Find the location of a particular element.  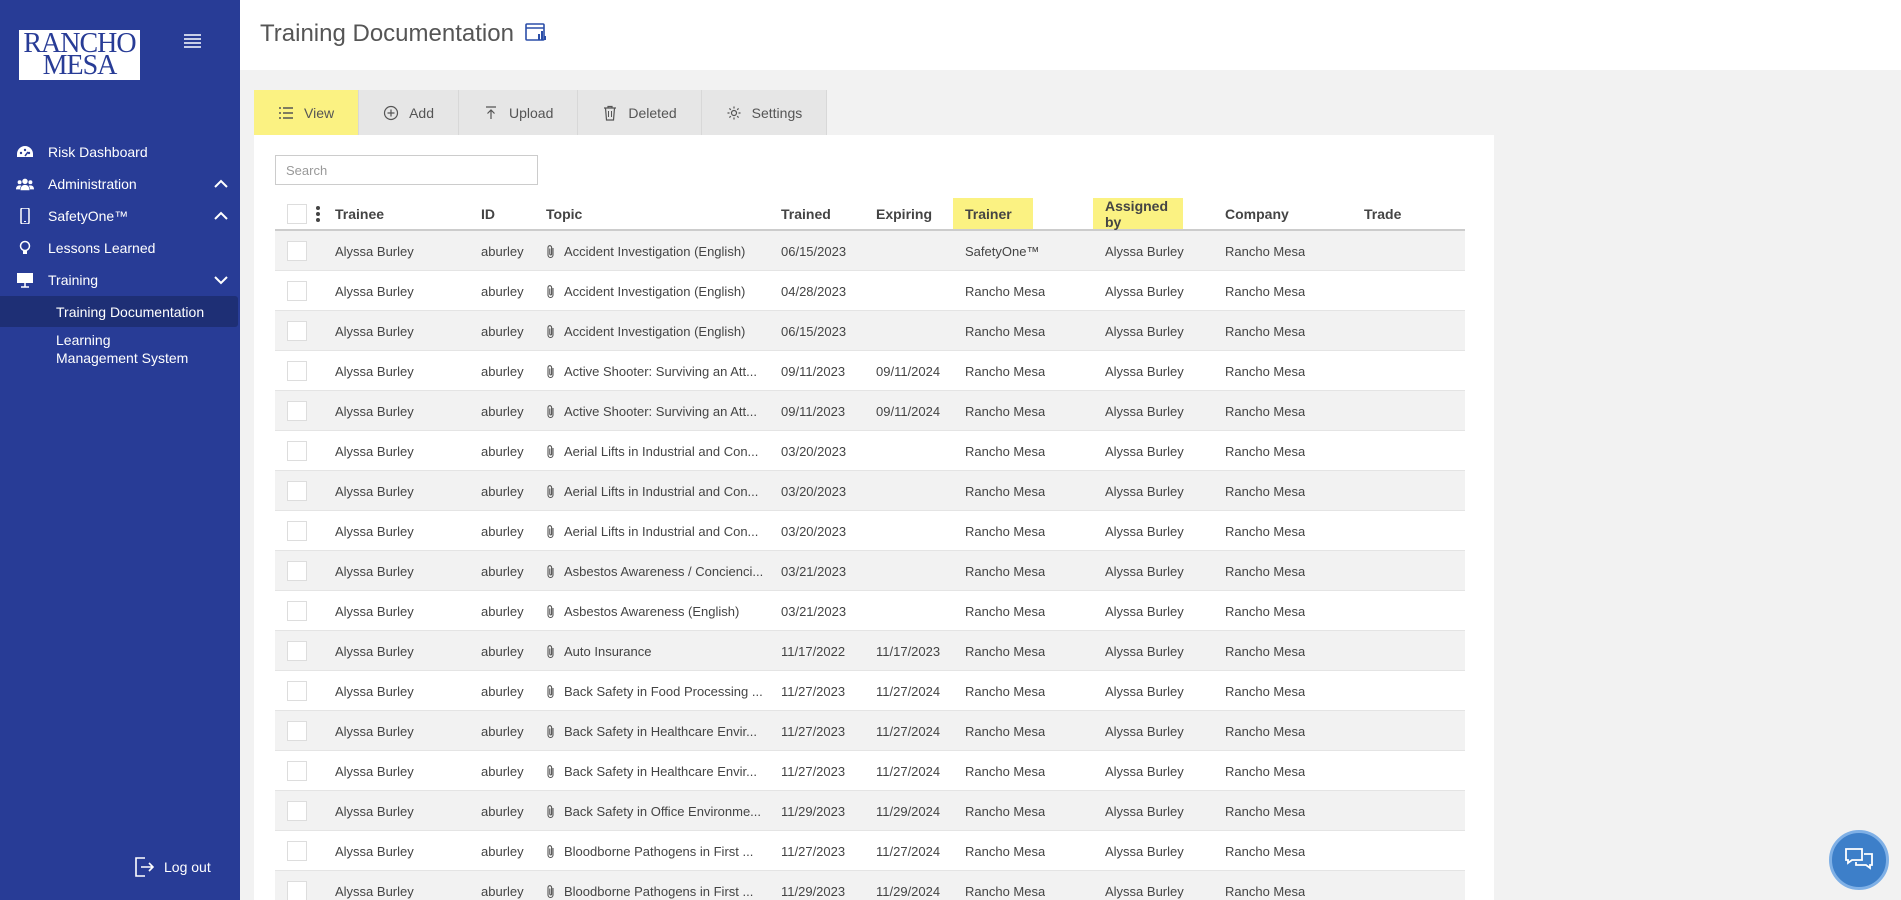

users-icon is located at coordinates (25, 184).